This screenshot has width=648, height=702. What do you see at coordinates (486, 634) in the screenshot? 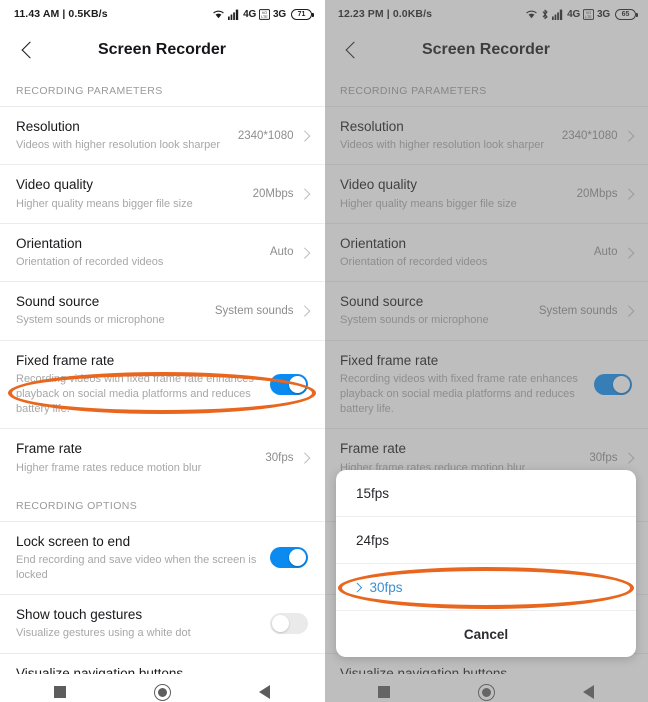
I see `dialog-cancel-button: Cancel` at bounding box center [486, 634].